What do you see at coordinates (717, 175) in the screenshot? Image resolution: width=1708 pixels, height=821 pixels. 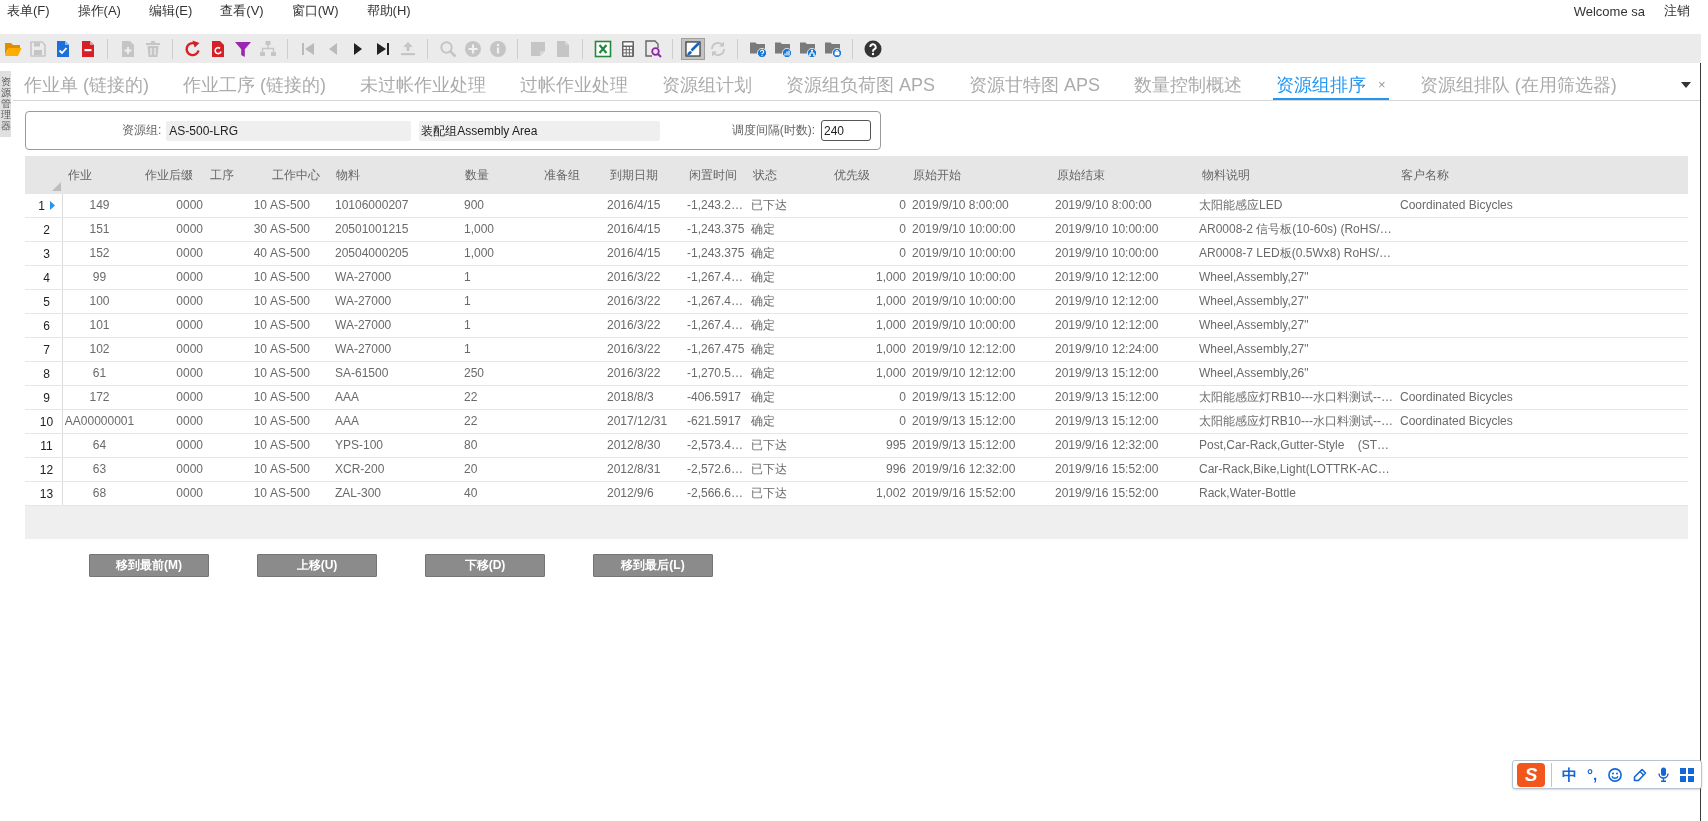 I see `column-header: 闲置时间` at bounding box center [717, 175].